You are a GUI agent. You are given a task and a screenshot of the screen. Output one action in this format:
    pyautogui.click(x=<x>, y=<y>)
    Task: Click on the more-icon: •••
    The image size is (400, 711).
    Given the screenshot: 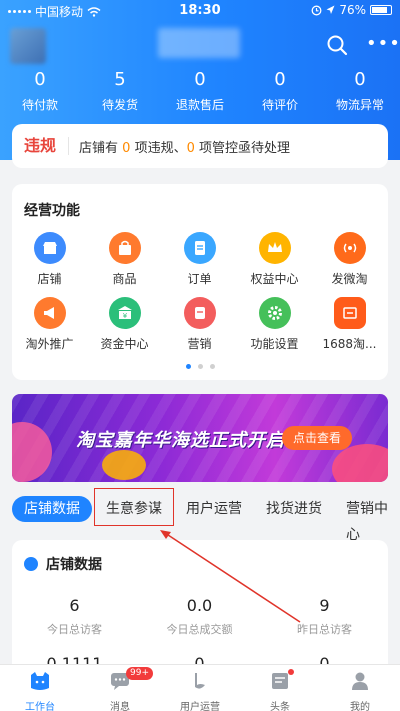 What is the action you would take?
    pyautogui.click(x=383, y=44)
    